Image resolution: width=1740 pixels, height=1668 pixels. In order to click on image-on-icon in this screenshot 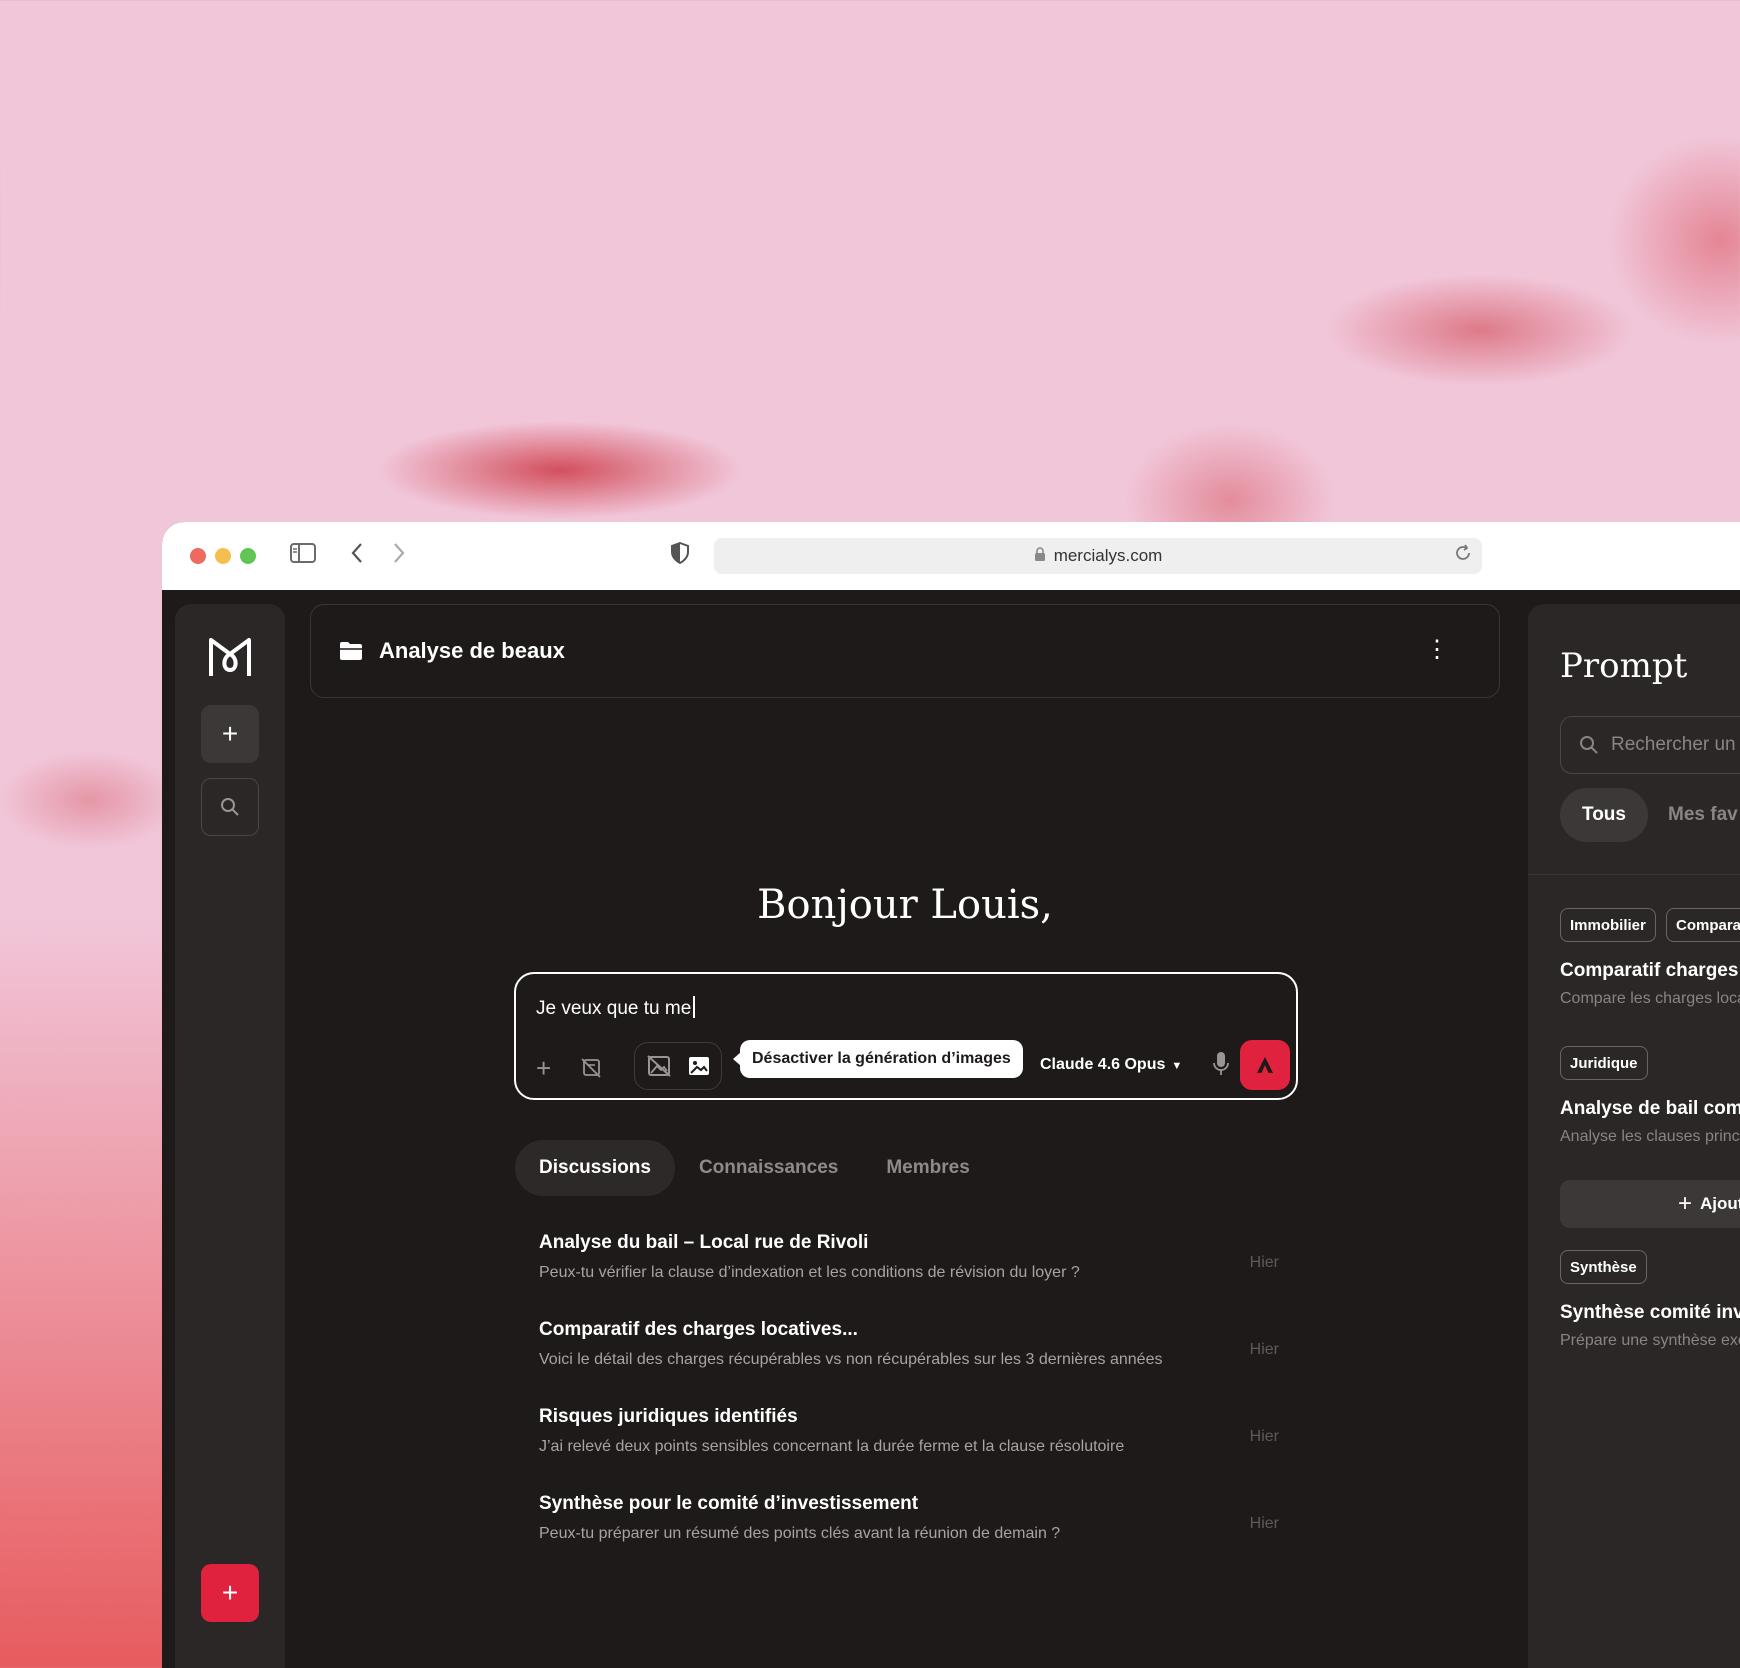, I will do `click(699, 1066)`.